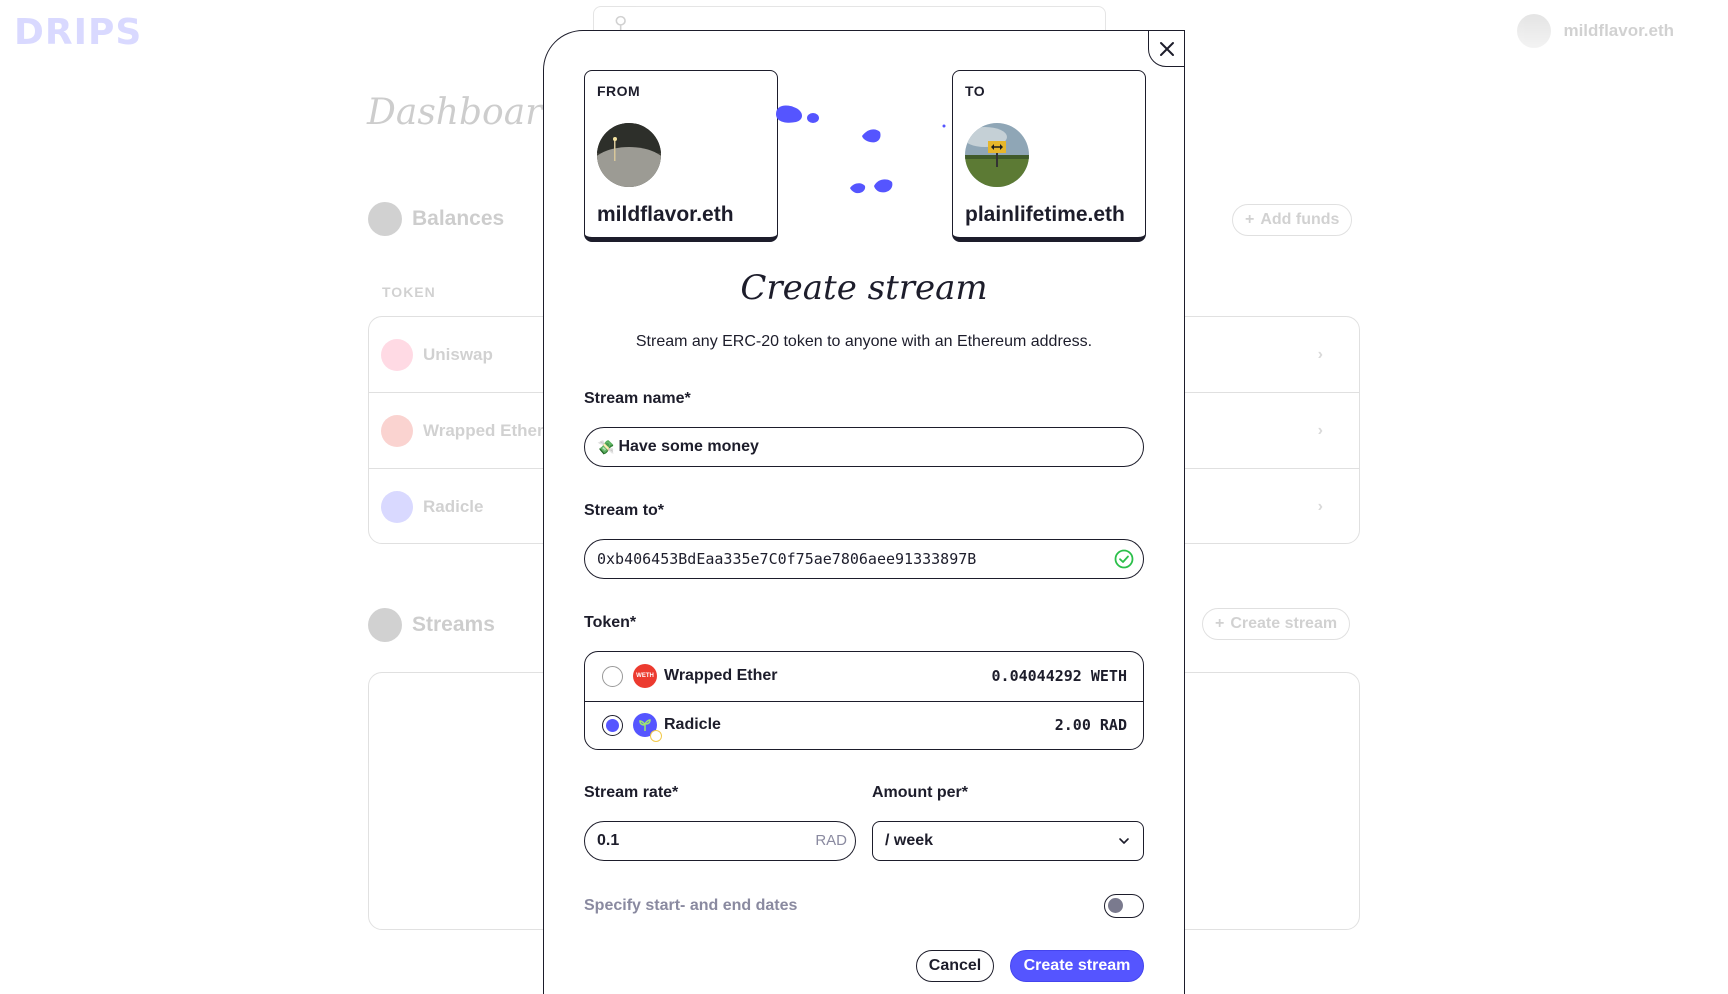  What do you see at coordinates (721, 676) in the screenshot?
I see `token-option-name: Wrapped Ether` at bounding box center [721, 676].